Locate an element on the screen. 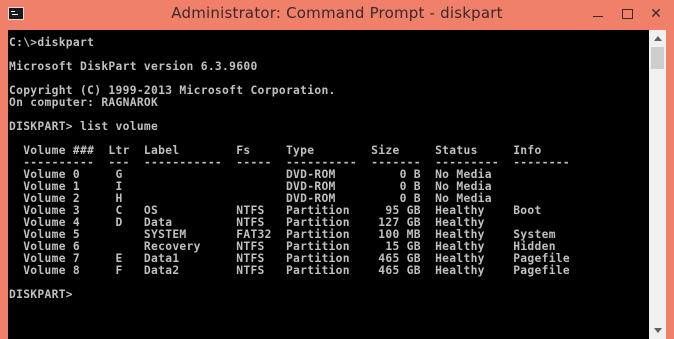 The height and width of the screenshot is (339, 674). maximize-icon is located at coordinates (627, 14).